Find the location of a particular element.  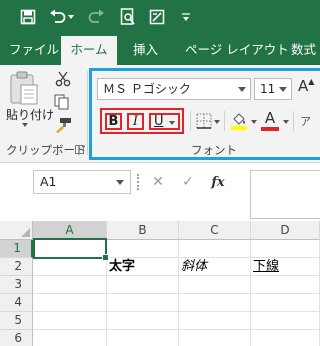

cell-d3 is located at coordinates (285, 285).